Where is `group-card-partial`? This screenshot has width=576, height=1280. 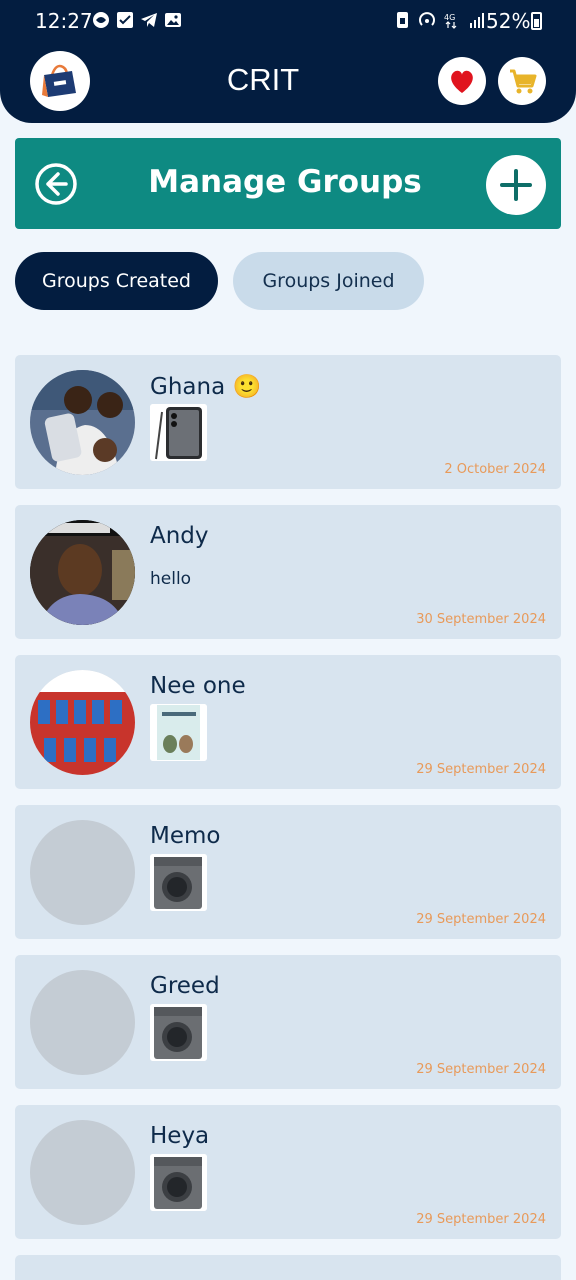 group-card-partial is located at coordinates (288, 1267).